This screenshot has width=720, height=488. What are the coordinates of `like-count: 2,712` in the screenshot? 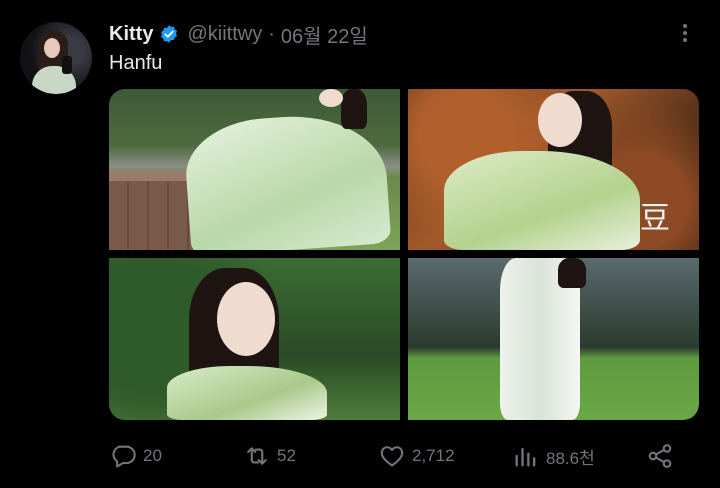 It's located at (433, 455).